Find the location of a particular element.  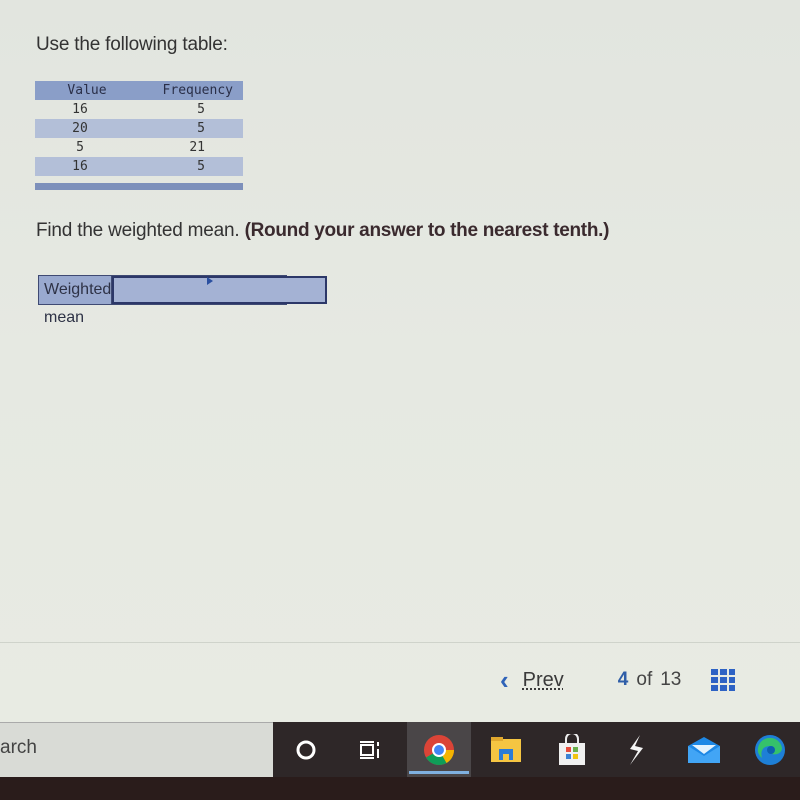

prompt-text: Find the weighted mean. is located at coordinates (138, 230).